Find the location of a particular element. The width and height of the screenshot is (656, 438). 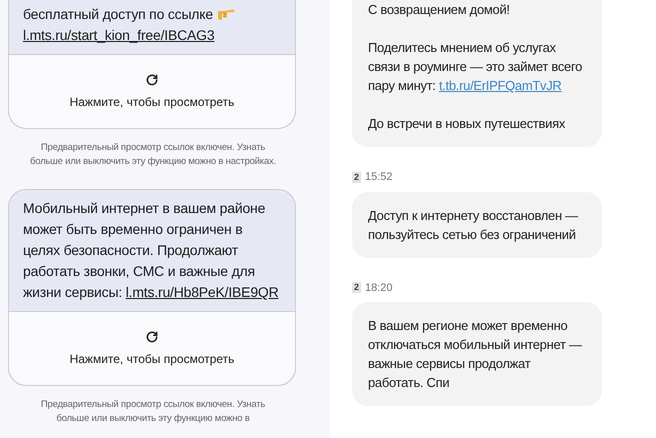

message-text: бесплатный доступ по ссылке l.mts.ru/start_kion_free/IBCAG3 is located at coordinates (152, 27).